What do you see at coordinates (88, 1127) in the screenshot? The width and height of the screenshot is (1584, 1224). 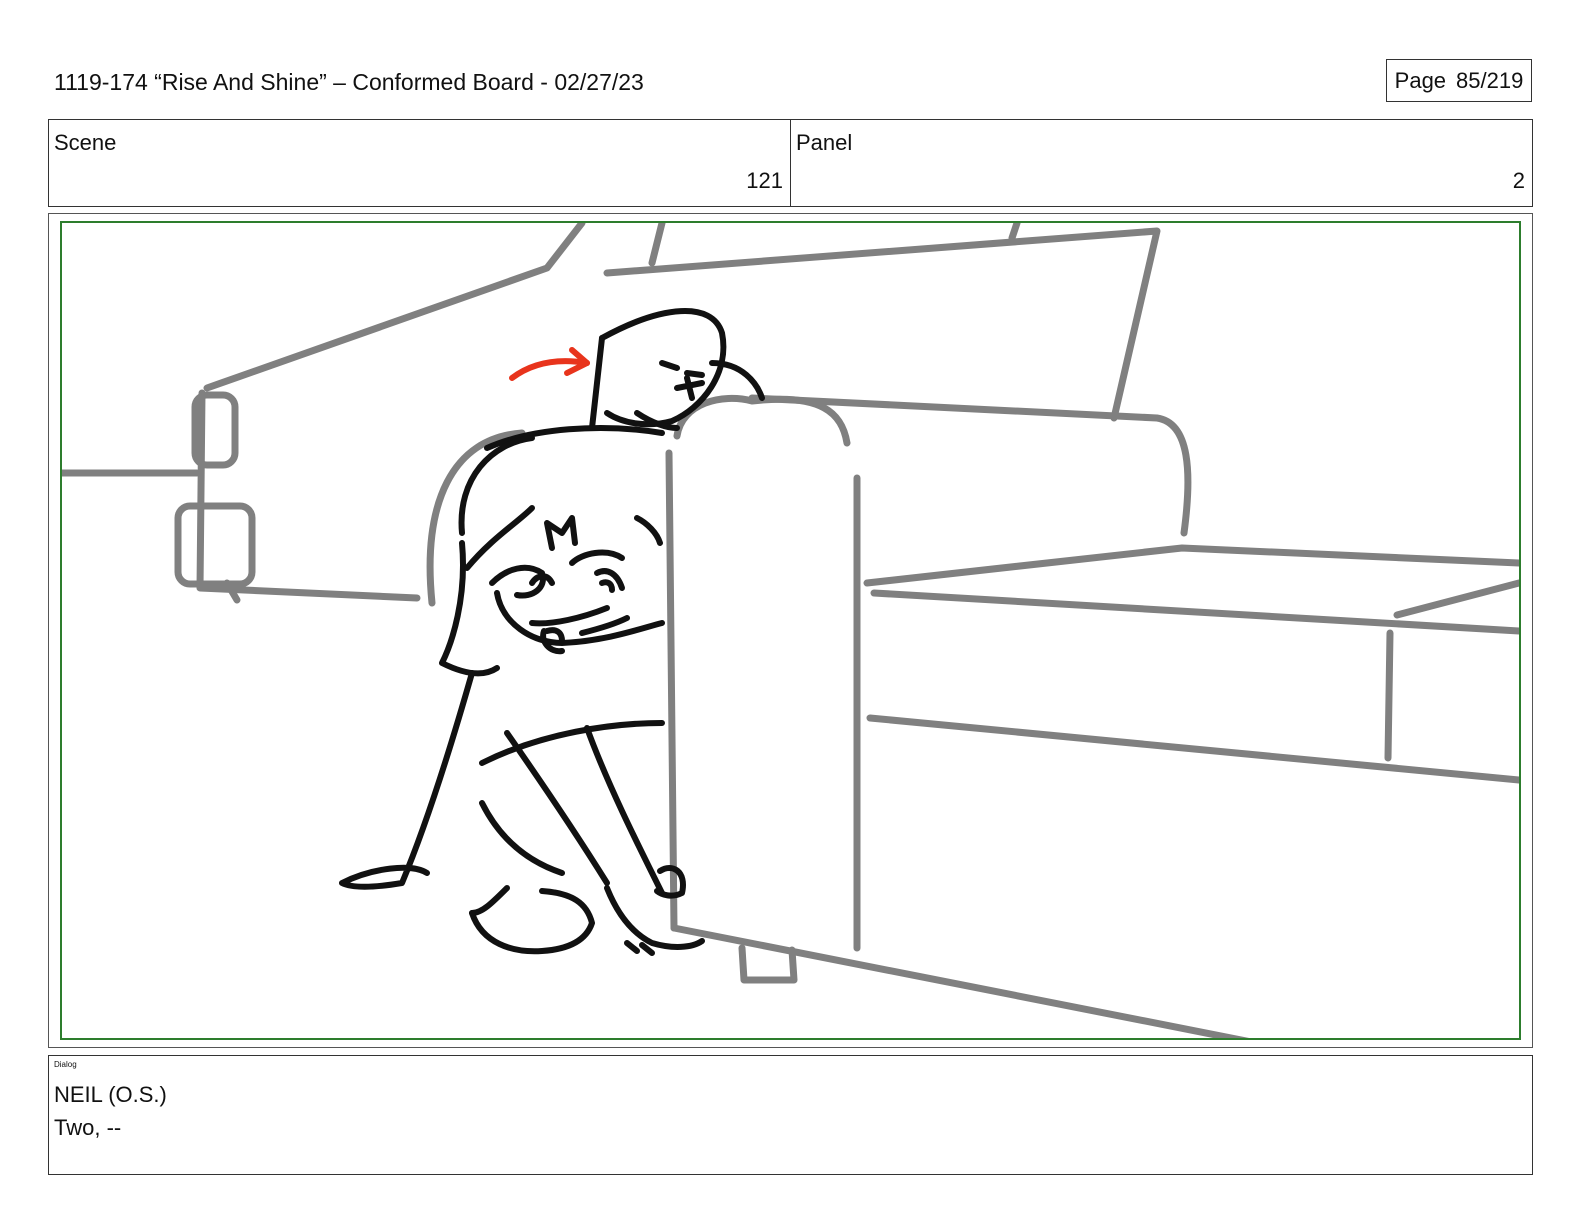 I see `dialog-line: Two, --` at bounding box center [88, 1127].